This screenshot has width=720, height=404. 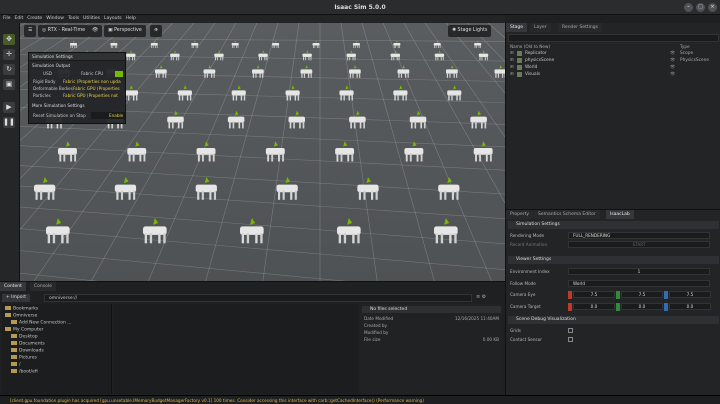 What do you see at coordinates (613, 320) in the screenshot?
I see `debug-vis-section: Scene Debug Visualization` at bounding box center [613, 320].